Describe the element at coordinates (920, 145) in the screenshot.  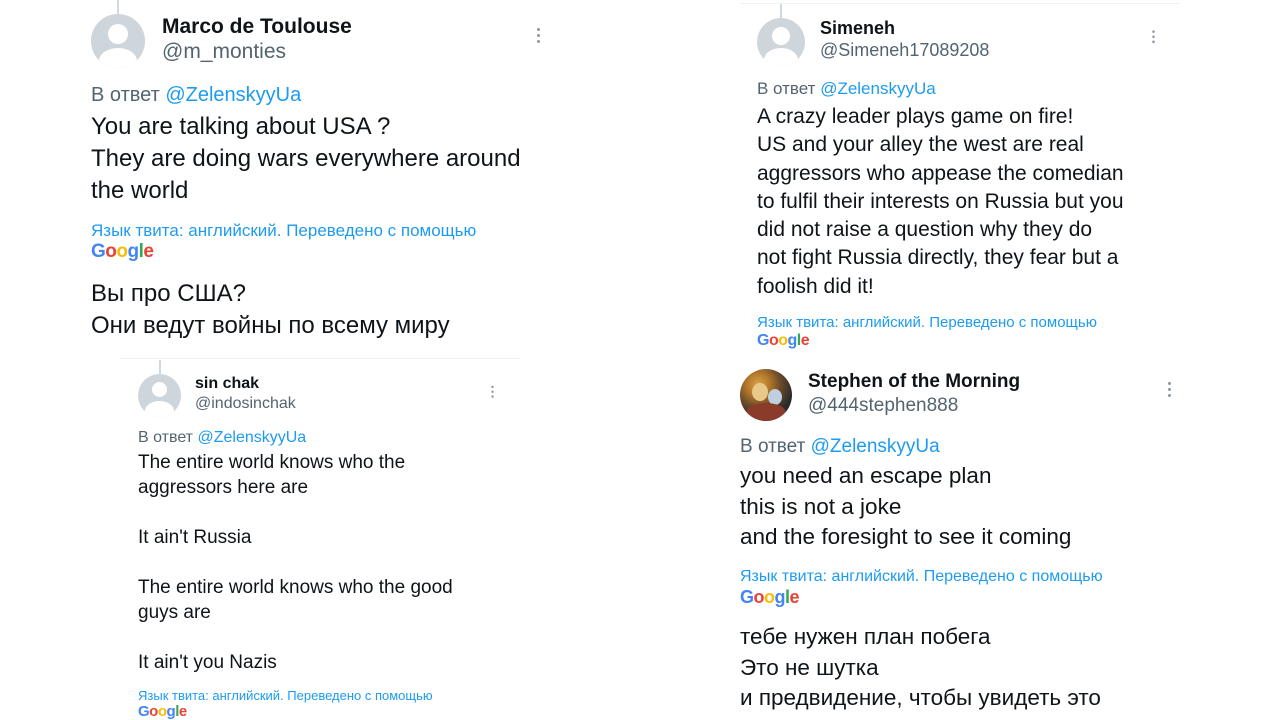
I see `tweet-line: US and your alley the west are real` at that location.